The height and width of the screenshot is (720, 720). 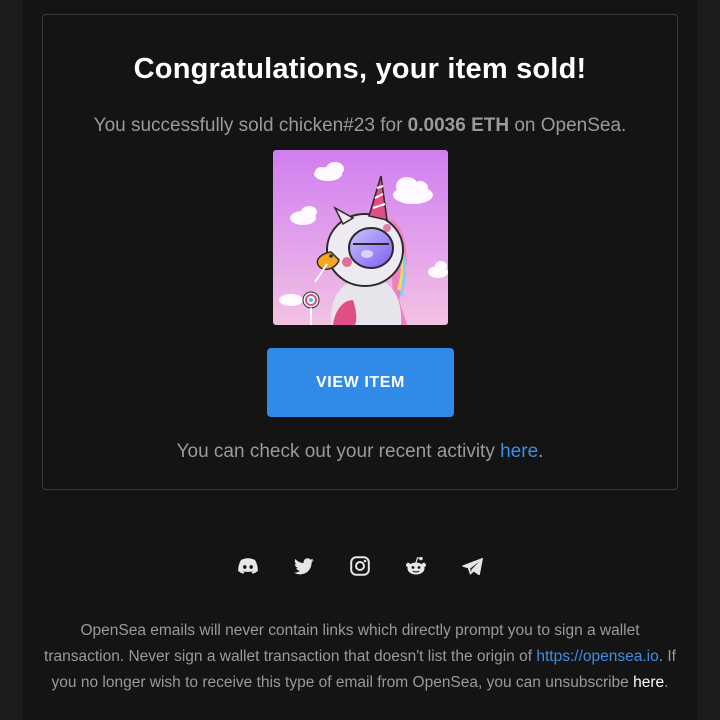 What do you see at coordinates (338, 451) in the screenshot?
I see `activity-message-prefix: You can check out your recent activity` at bounding box center [338, 451].